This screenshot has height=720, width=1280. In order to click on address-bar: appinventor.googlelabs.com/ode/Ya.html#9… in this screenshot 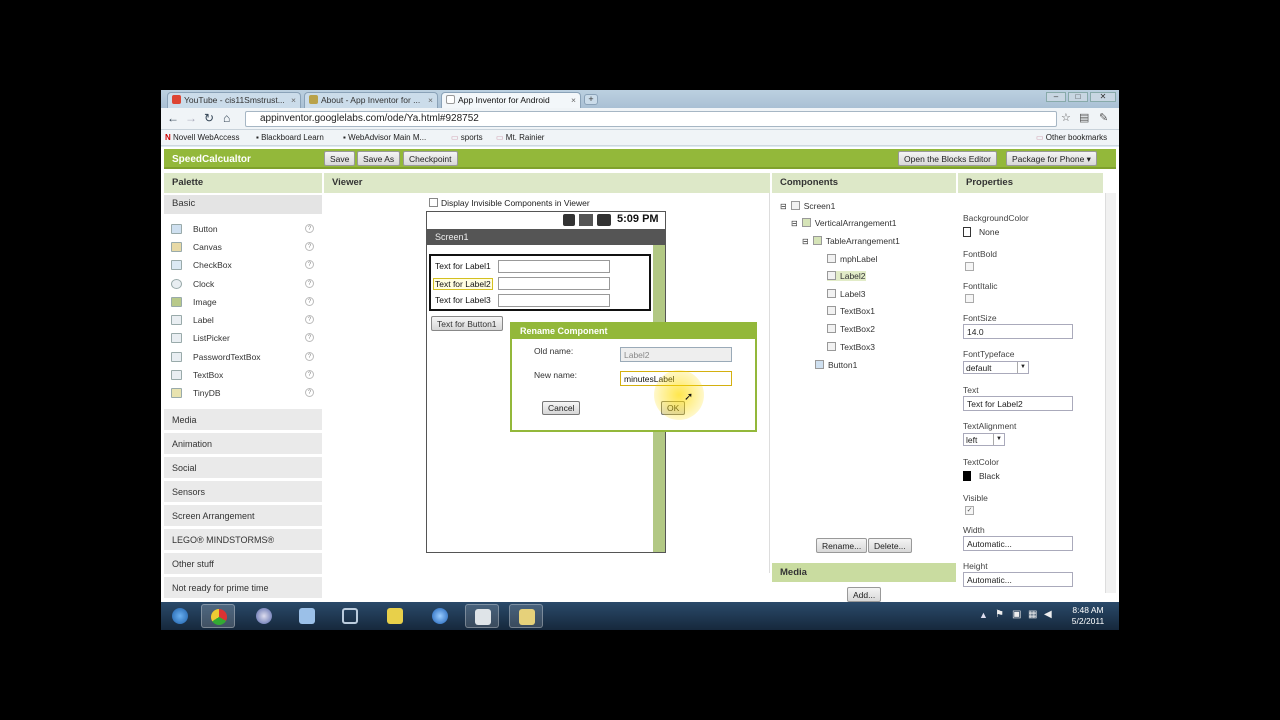, I will do `click(651, 119)`.